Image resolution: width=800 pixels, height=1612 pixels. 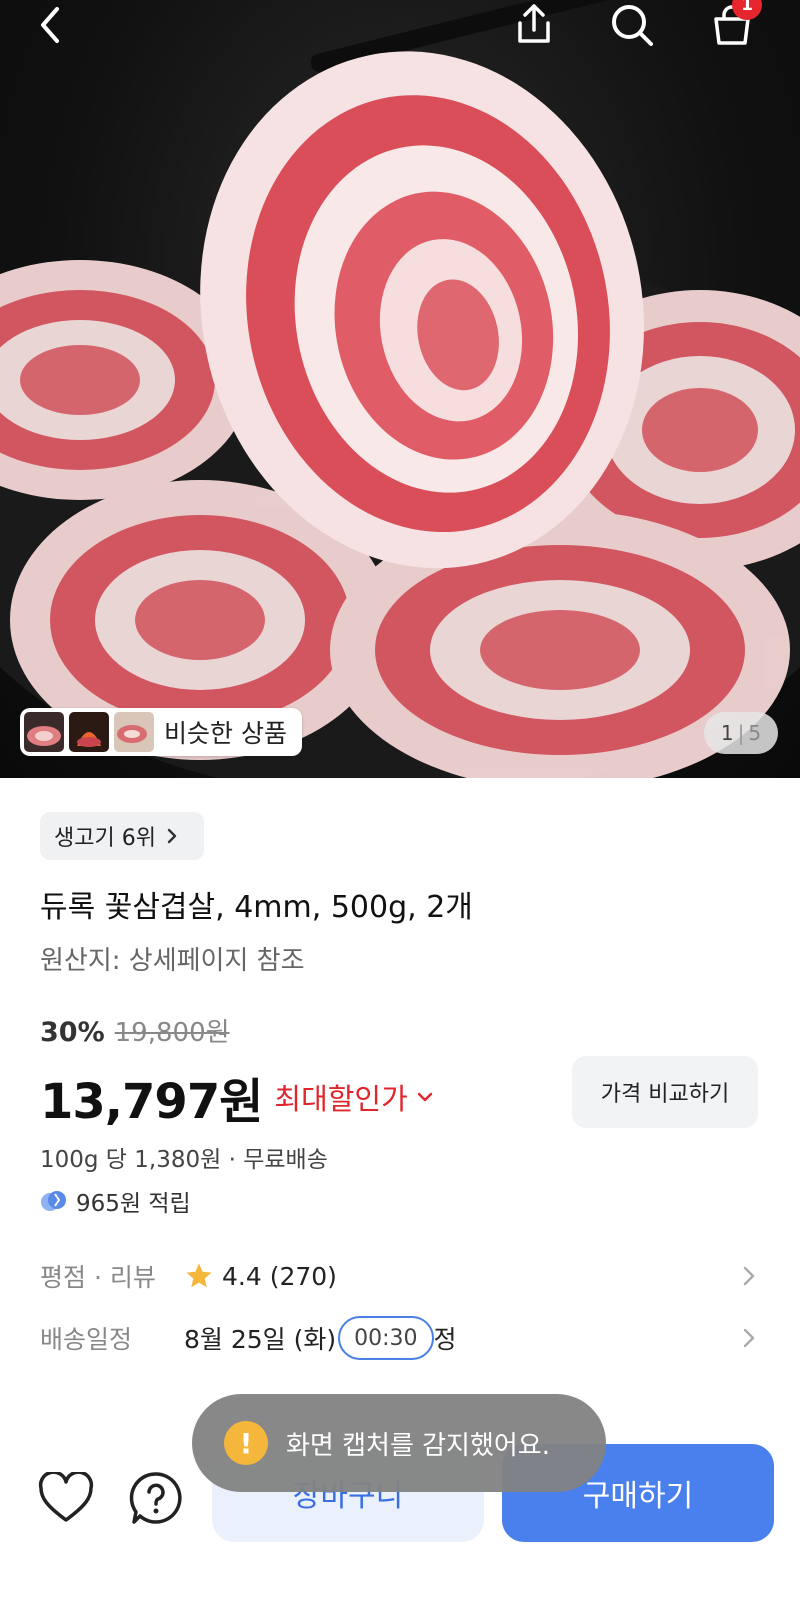 I want to click on page-current: 1, so click(x=727, y=733).